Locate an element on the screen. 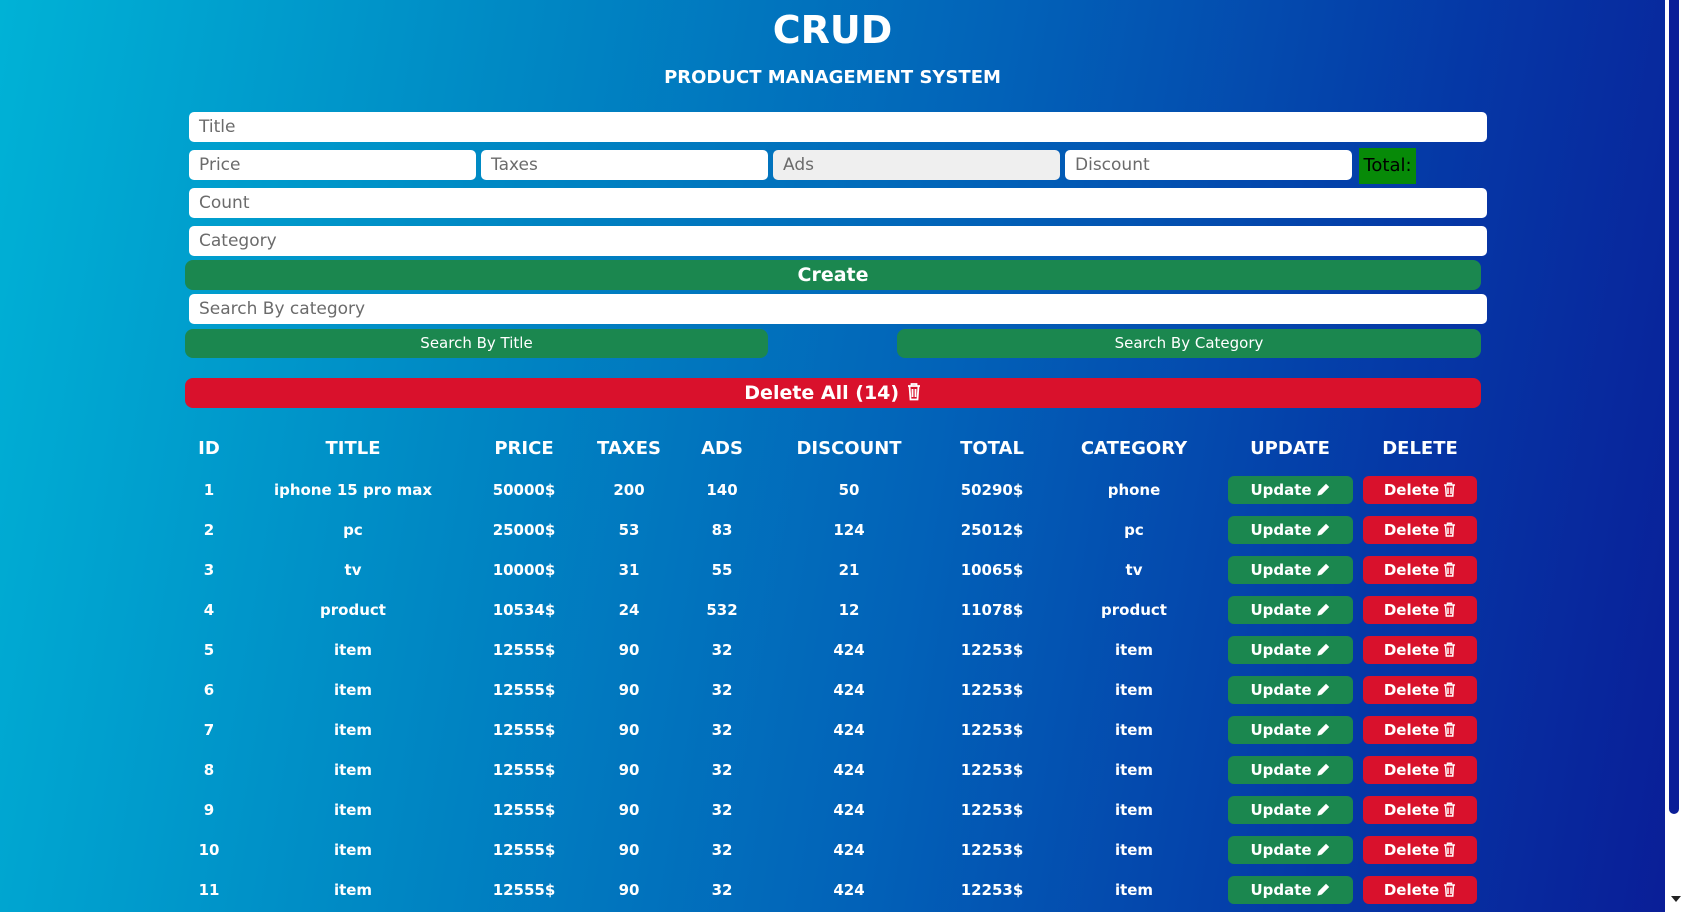 This screenshot has width=1682, height=912. total-display: Total: is located at coordinates (1387, 166).